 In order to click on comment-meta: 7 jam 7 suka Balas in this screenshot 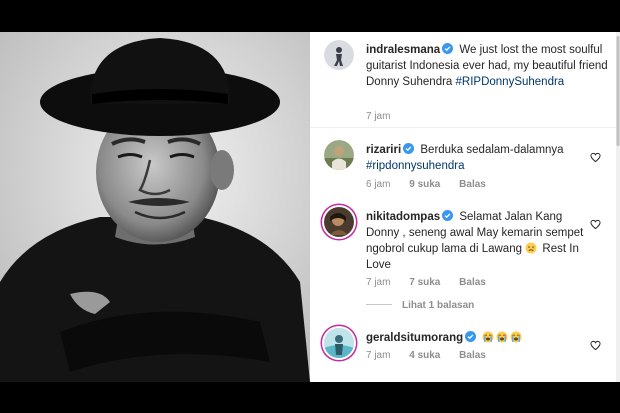, I will do `click(434, 282)`.